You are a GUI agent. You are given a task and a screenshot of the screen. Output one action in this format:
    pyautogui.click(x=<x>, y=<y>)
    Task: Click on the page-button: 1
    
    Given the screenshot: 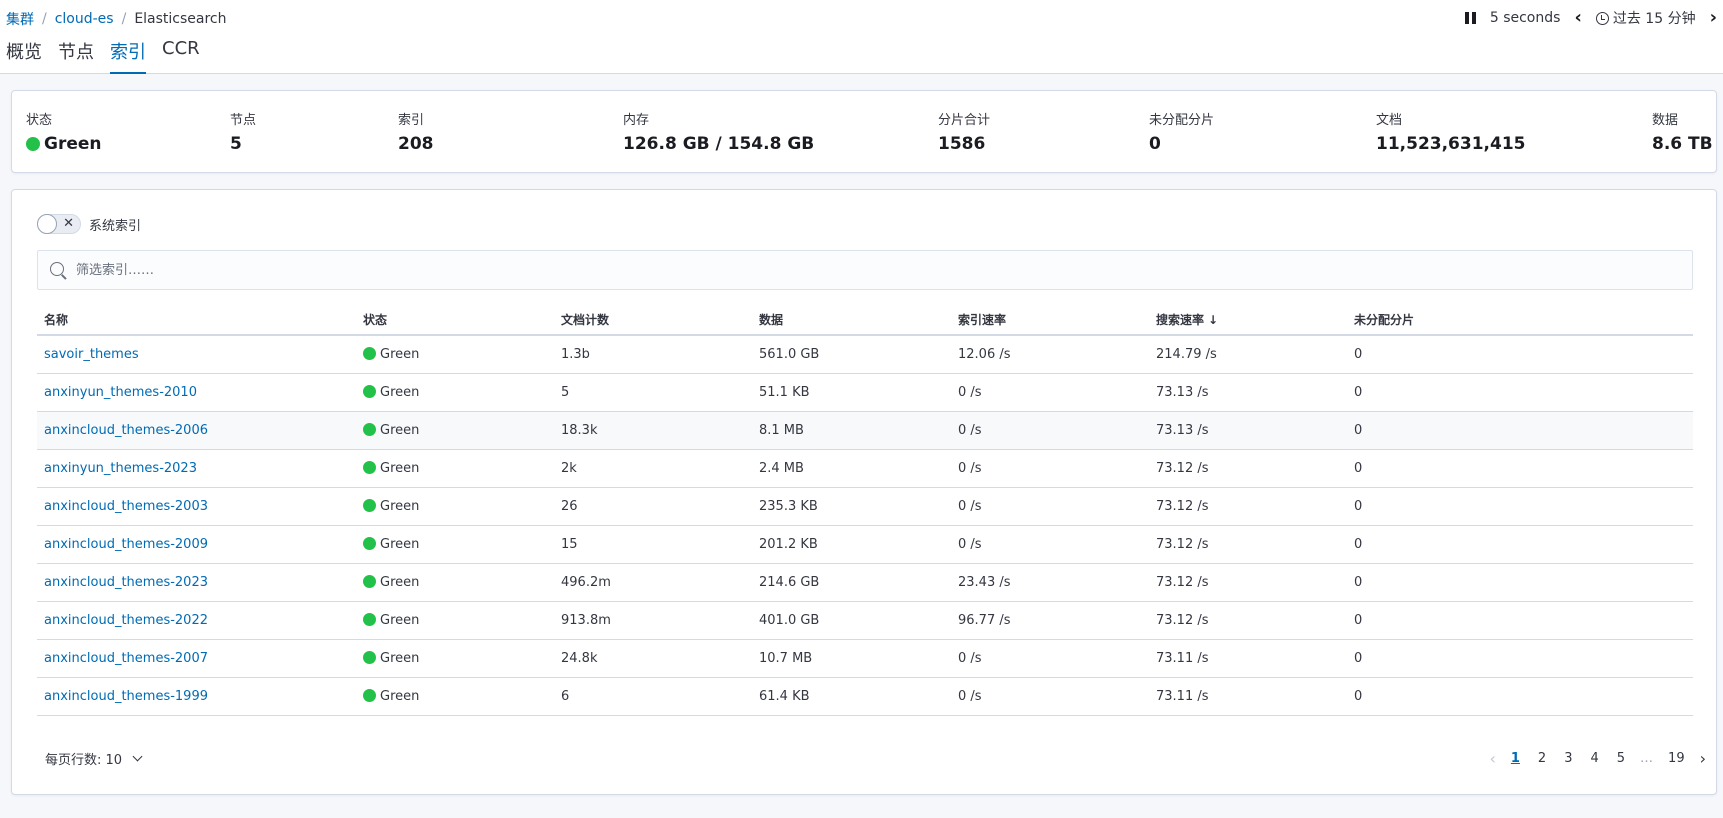 What is the action you would take?
    pyautogui.click(x=1515, y=758)
    